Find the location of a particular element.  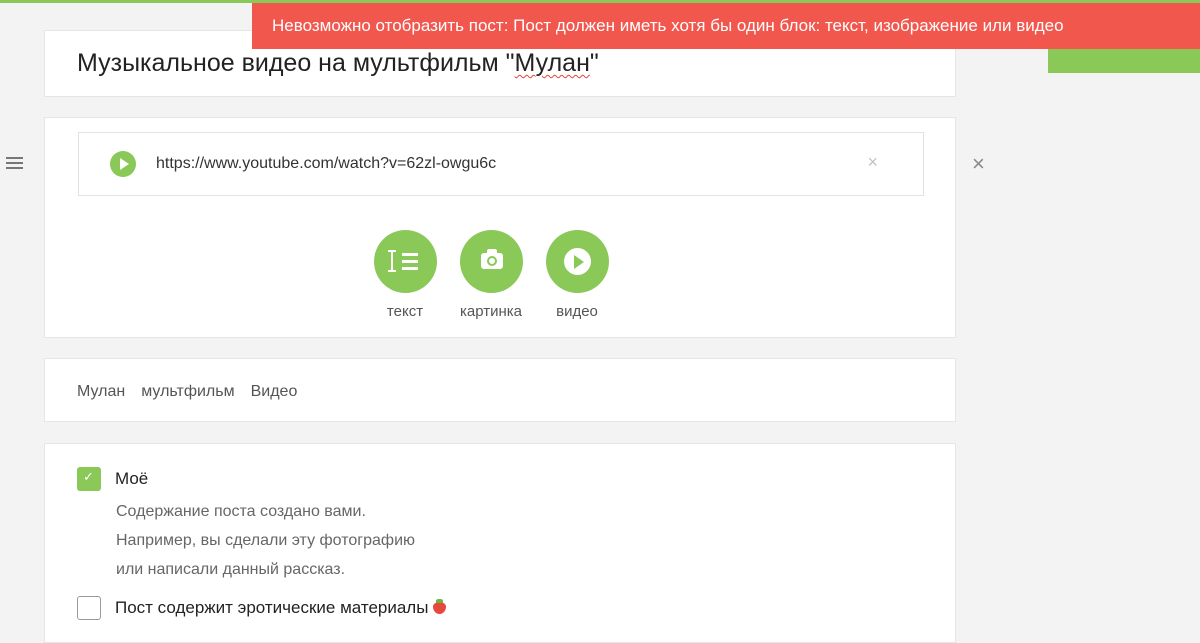

tag: мультфильм is located at coordinates (187, 391).